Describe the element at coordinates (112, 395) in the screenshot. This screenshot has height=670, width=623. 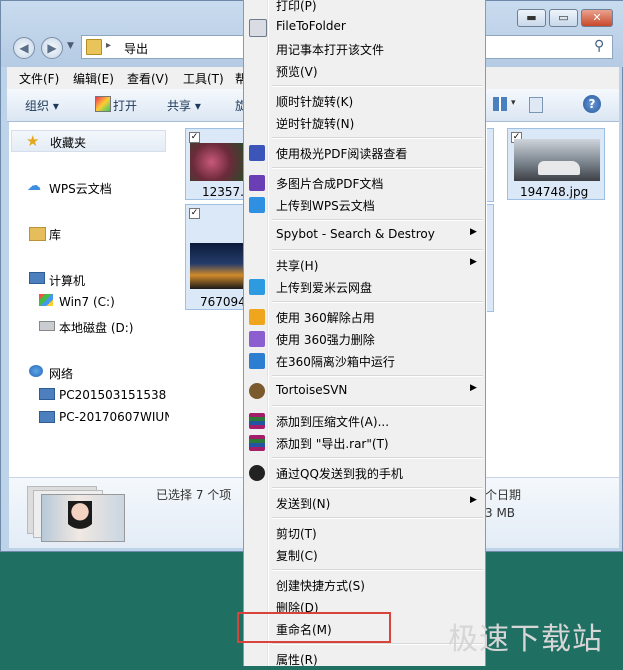
I see `nav-pc1: PC201503151538` at that location.